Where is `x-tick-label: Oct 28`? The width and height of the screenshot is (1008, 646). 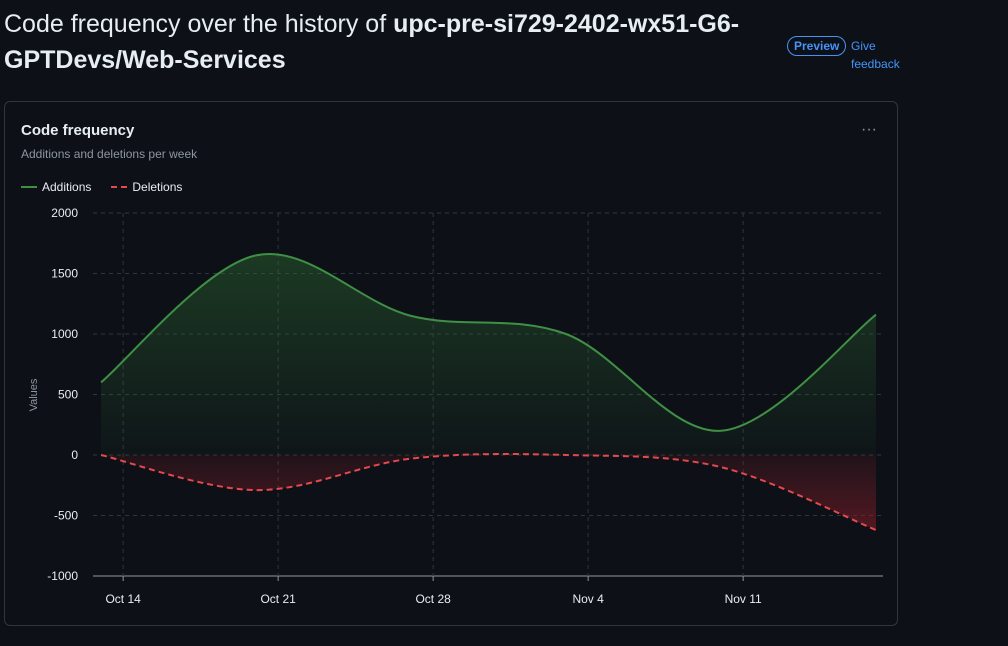
x-tick-label: Oct 28 is located at coordinates (433, 599).